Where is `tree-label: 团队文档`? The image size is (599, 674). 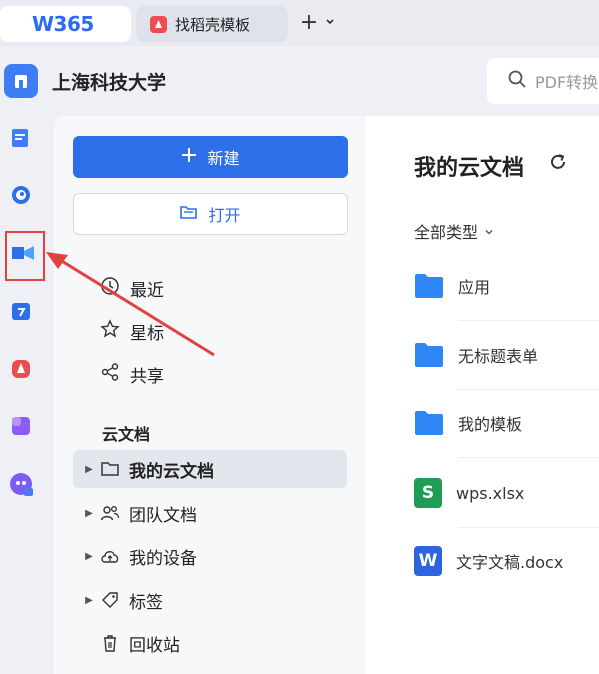 tree-label: 团队文档 is located at coordinates (163, 515).